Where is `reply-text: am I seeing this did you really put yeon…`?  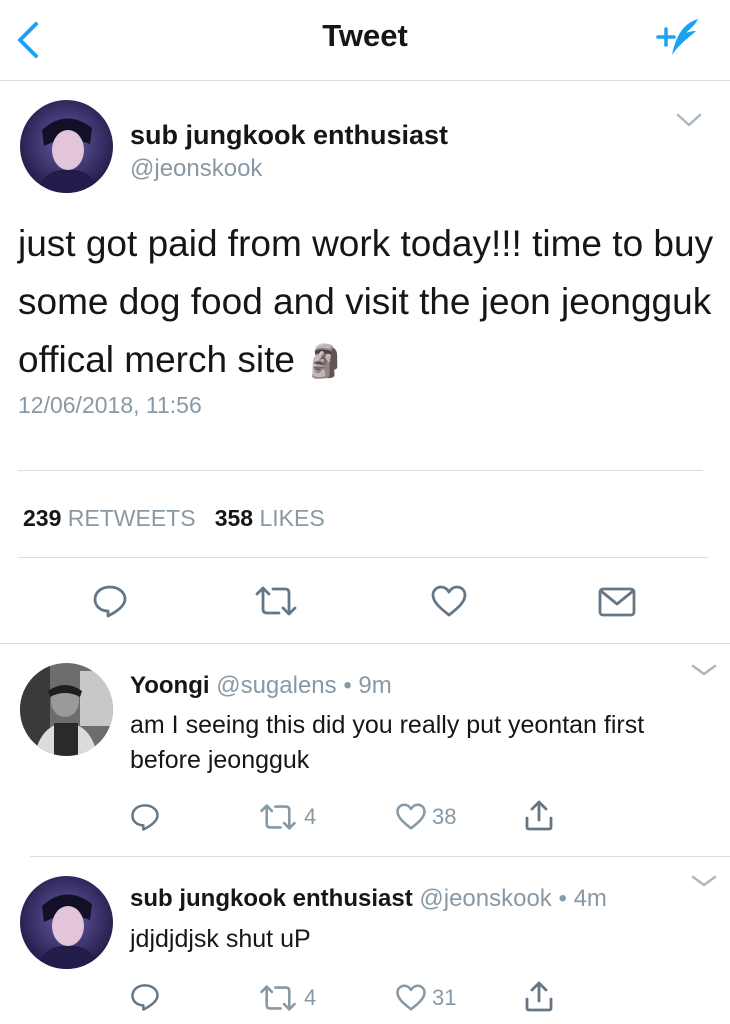
reply-text: am I seeing this did you really put yeon… is located at coordinates (387, 742).